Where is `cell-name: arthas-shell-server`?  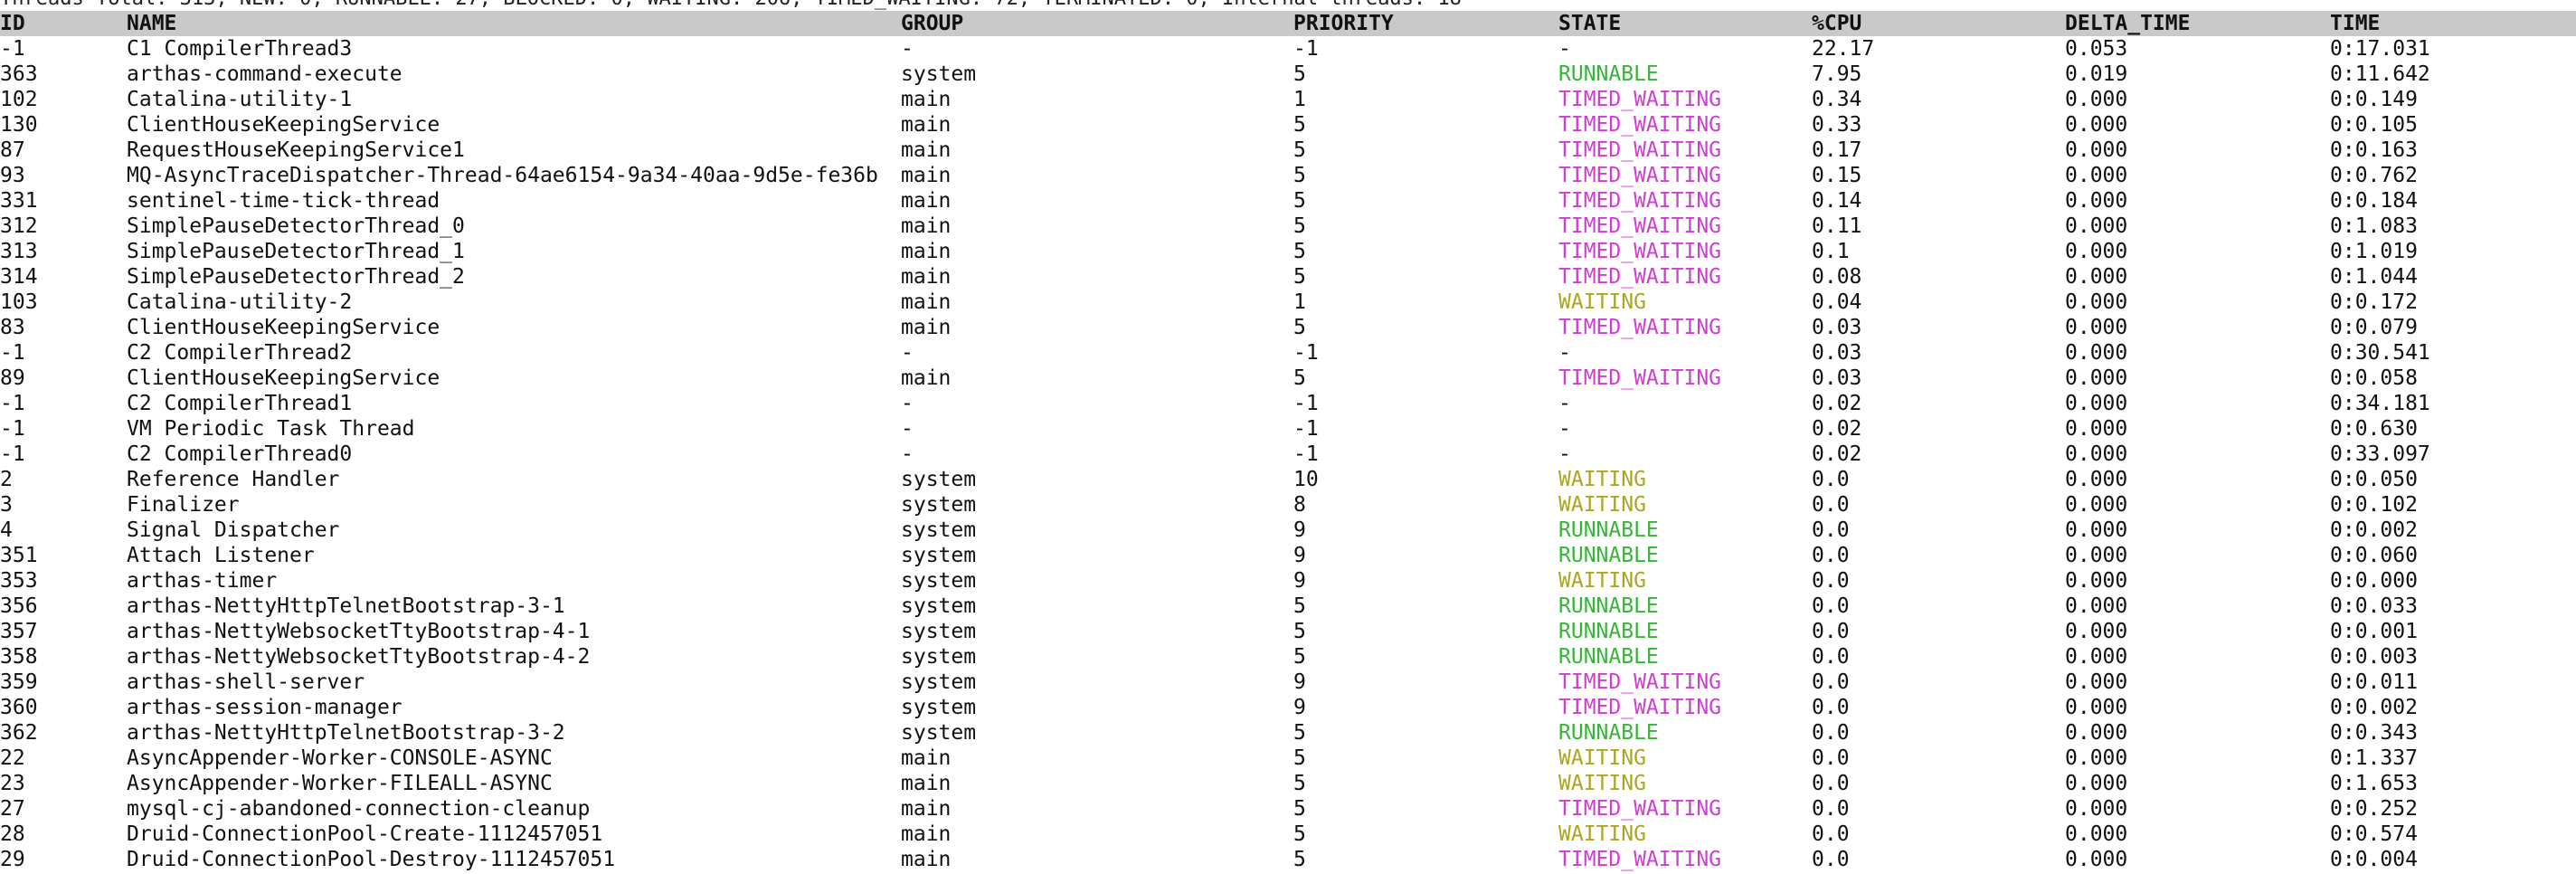
cell-name: arthas-shell-server is located at coordinates (246, 682).